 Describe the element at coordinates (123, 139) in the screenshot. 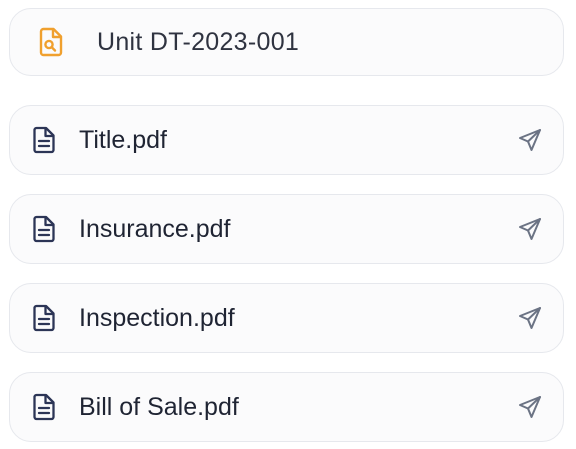

I see `file-name: Title.pdf` at that location.